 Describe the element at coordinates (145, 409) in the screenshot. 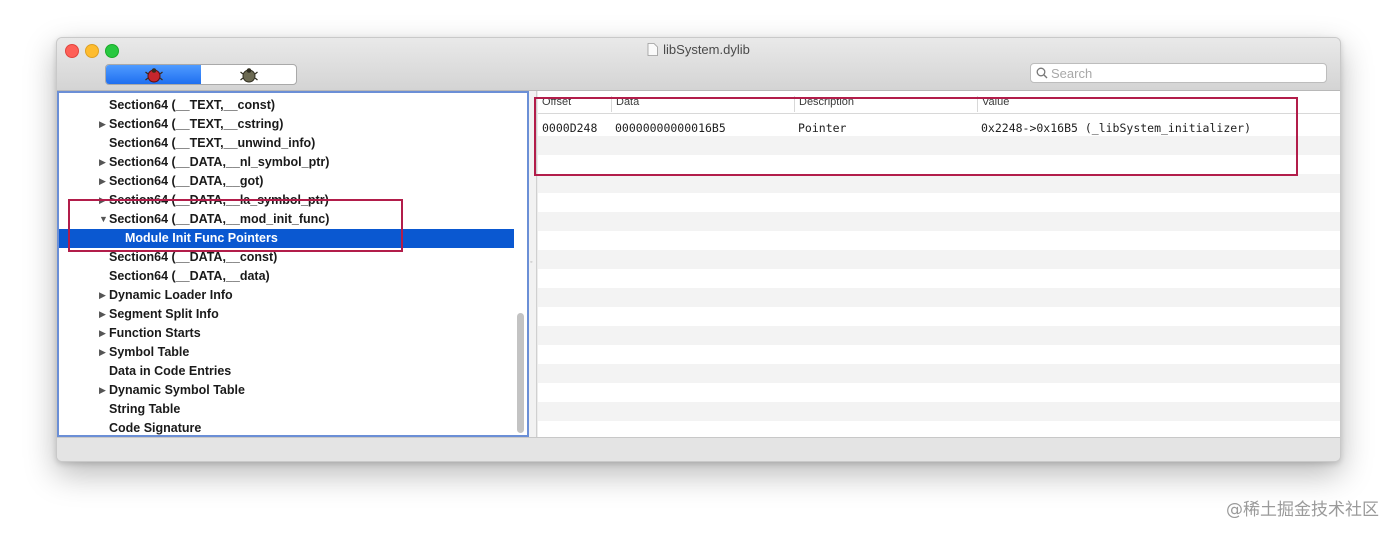

I see `tree-item-label: String Table` at that location.